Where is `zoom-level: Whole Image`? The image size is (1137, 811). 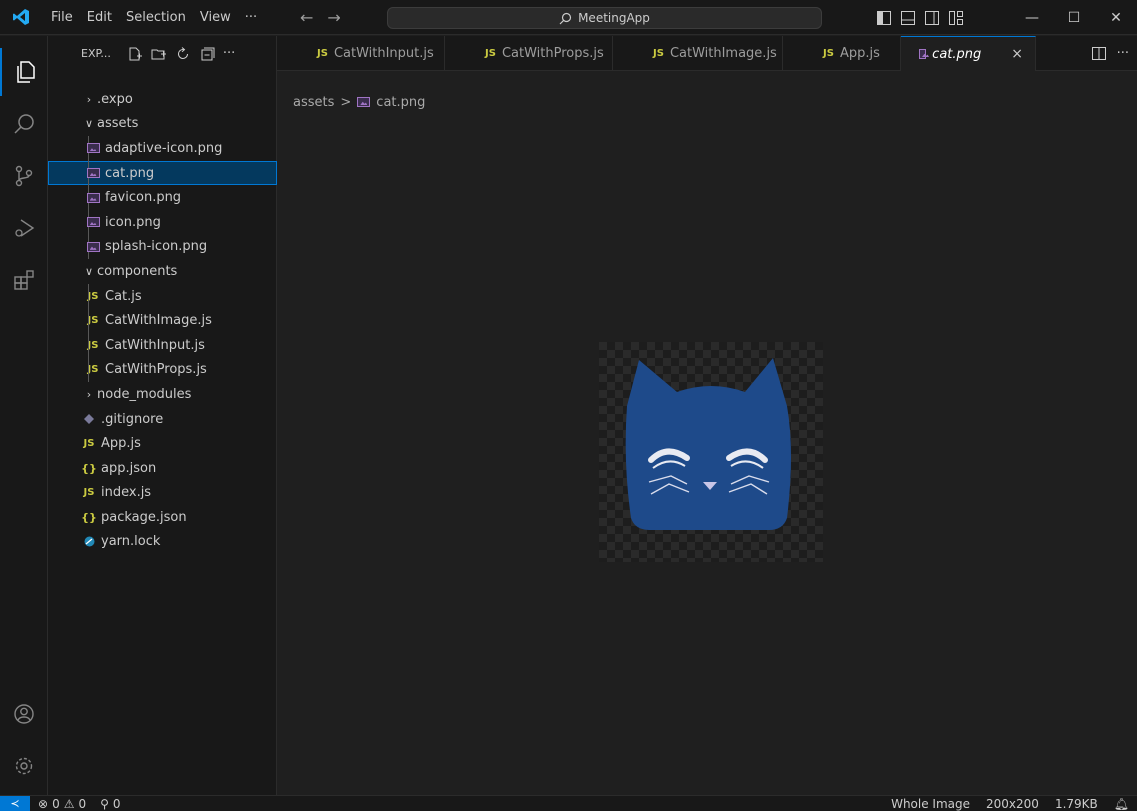 zoom-level: Whole Image is located at coordinates (930, 804).